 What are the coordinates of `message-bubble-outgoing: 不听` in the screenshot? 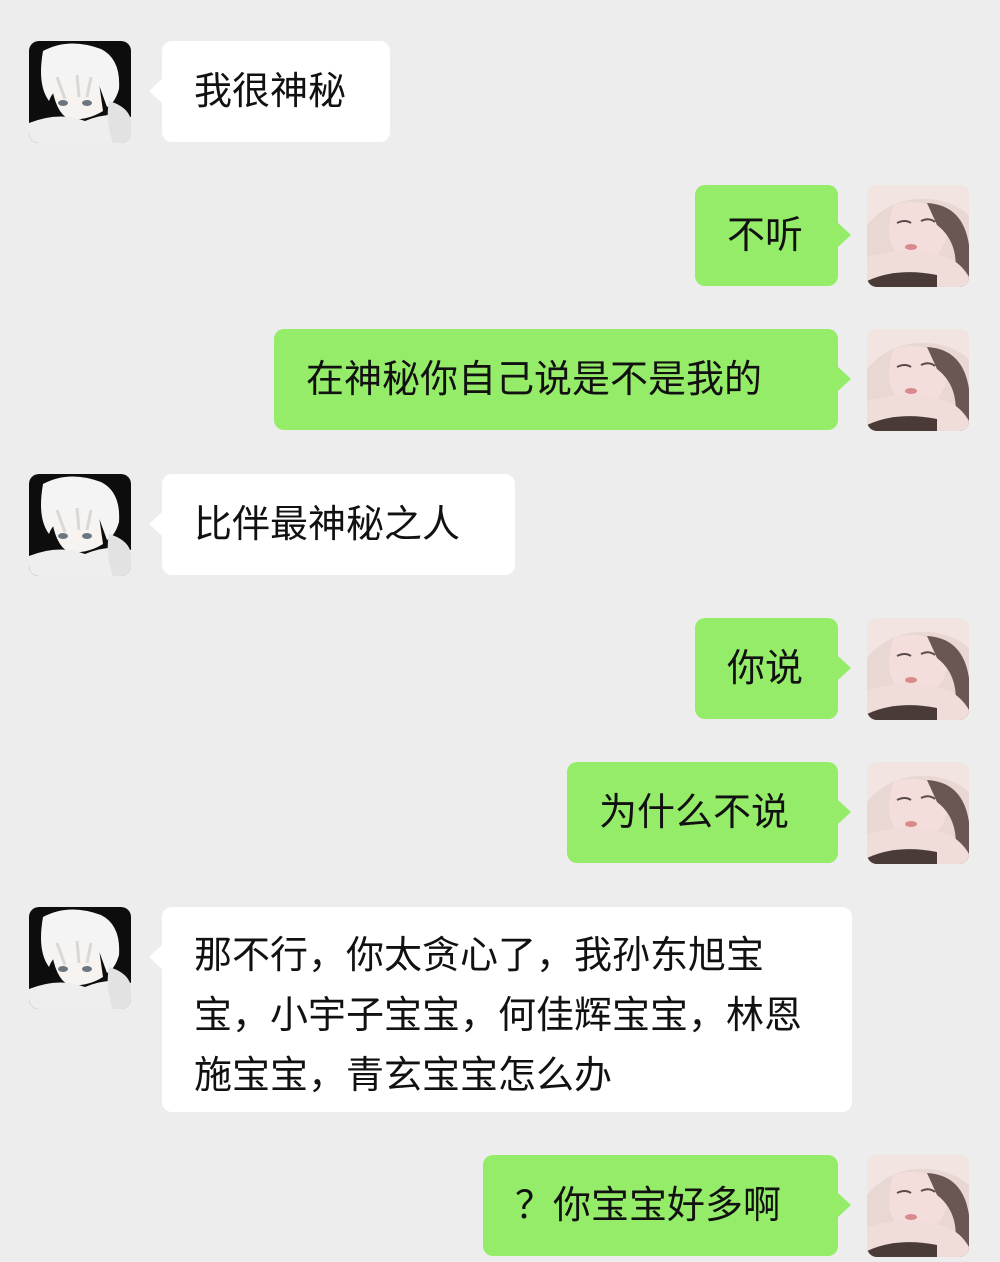 It's located at (773, 235).